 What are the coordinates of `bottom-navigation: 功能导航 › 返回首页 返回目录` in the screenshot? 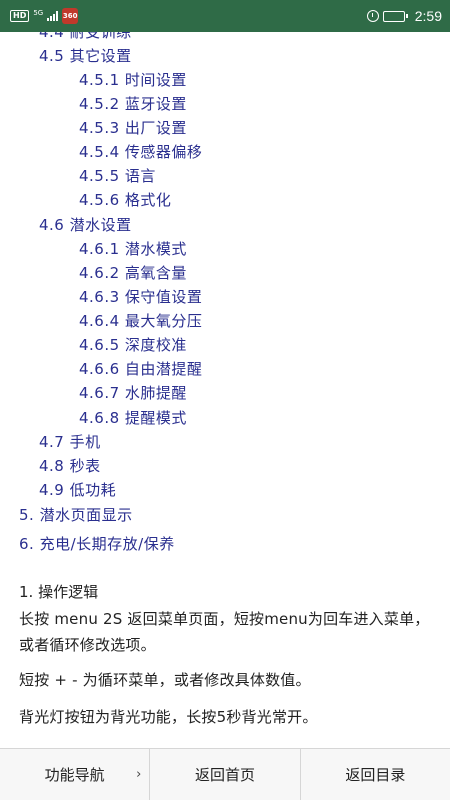 It's located at (225, 774).